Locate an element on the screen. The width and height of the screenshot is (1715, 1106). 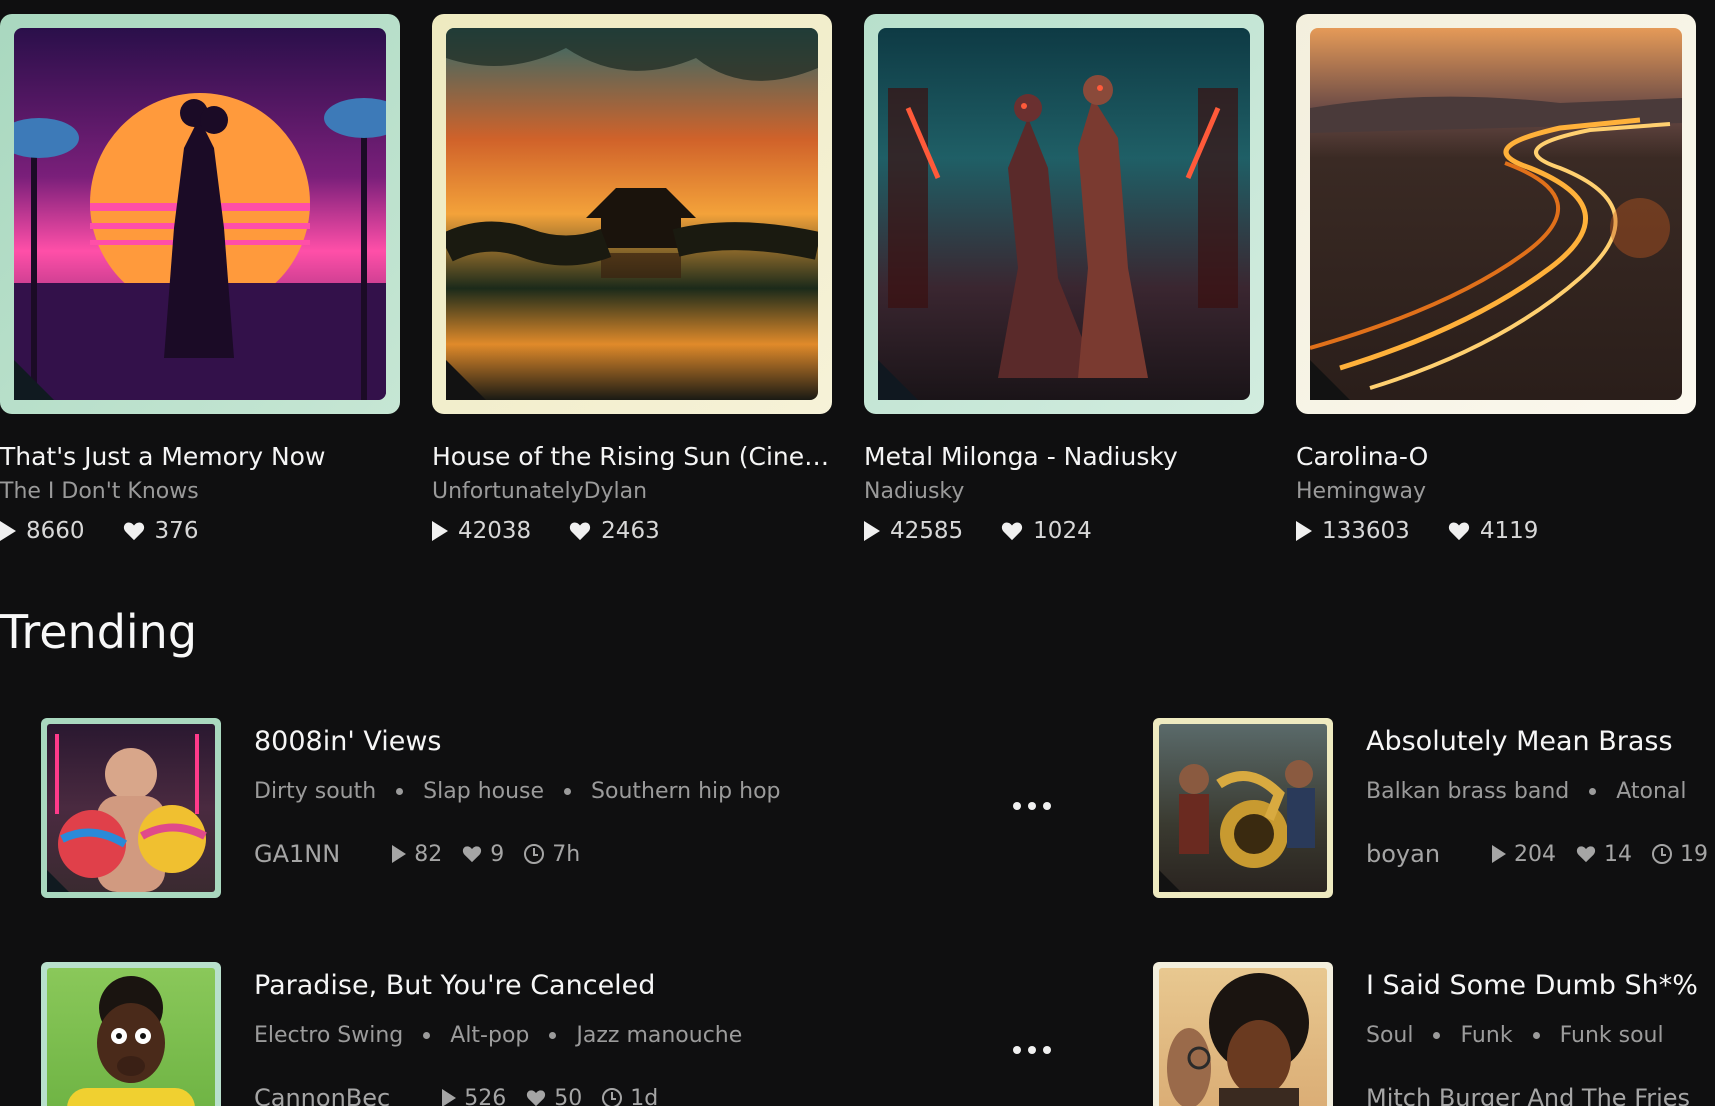
track-user: CannonBec is located at coordinates (322, 1095).